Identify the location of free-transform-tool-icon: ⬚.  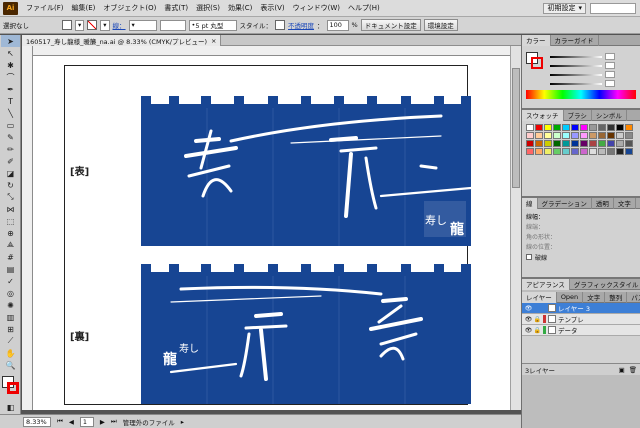
(10, 221).